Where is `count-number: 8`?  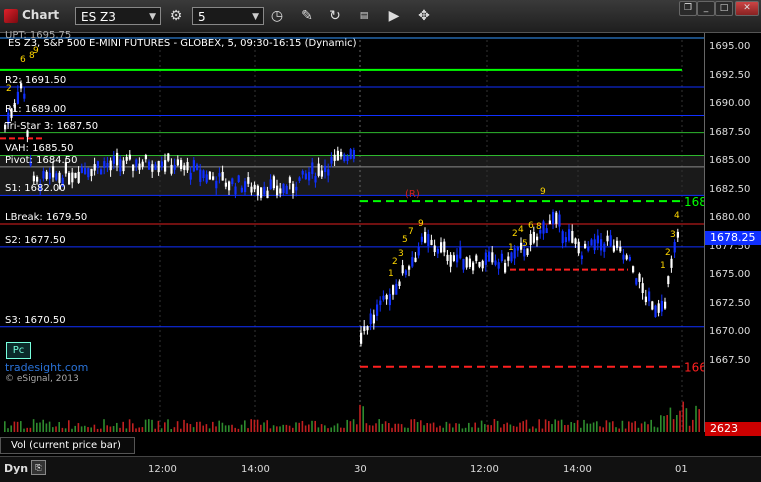 count-number: 8 is located at coordinates (539, 227).